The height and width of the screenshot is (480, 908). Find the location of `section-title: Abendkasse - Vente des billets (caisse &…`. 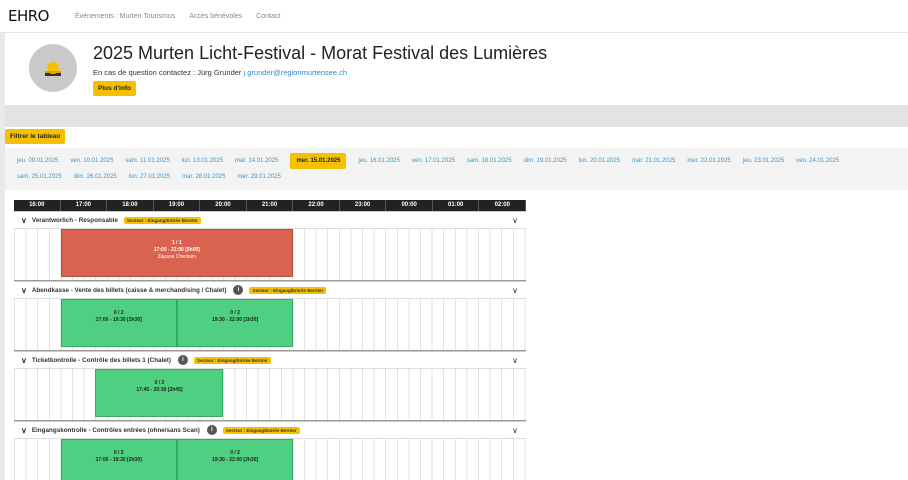

section-title: Abendkasse - Vente des billets (caisse &… is located at coordinates (129, 290).